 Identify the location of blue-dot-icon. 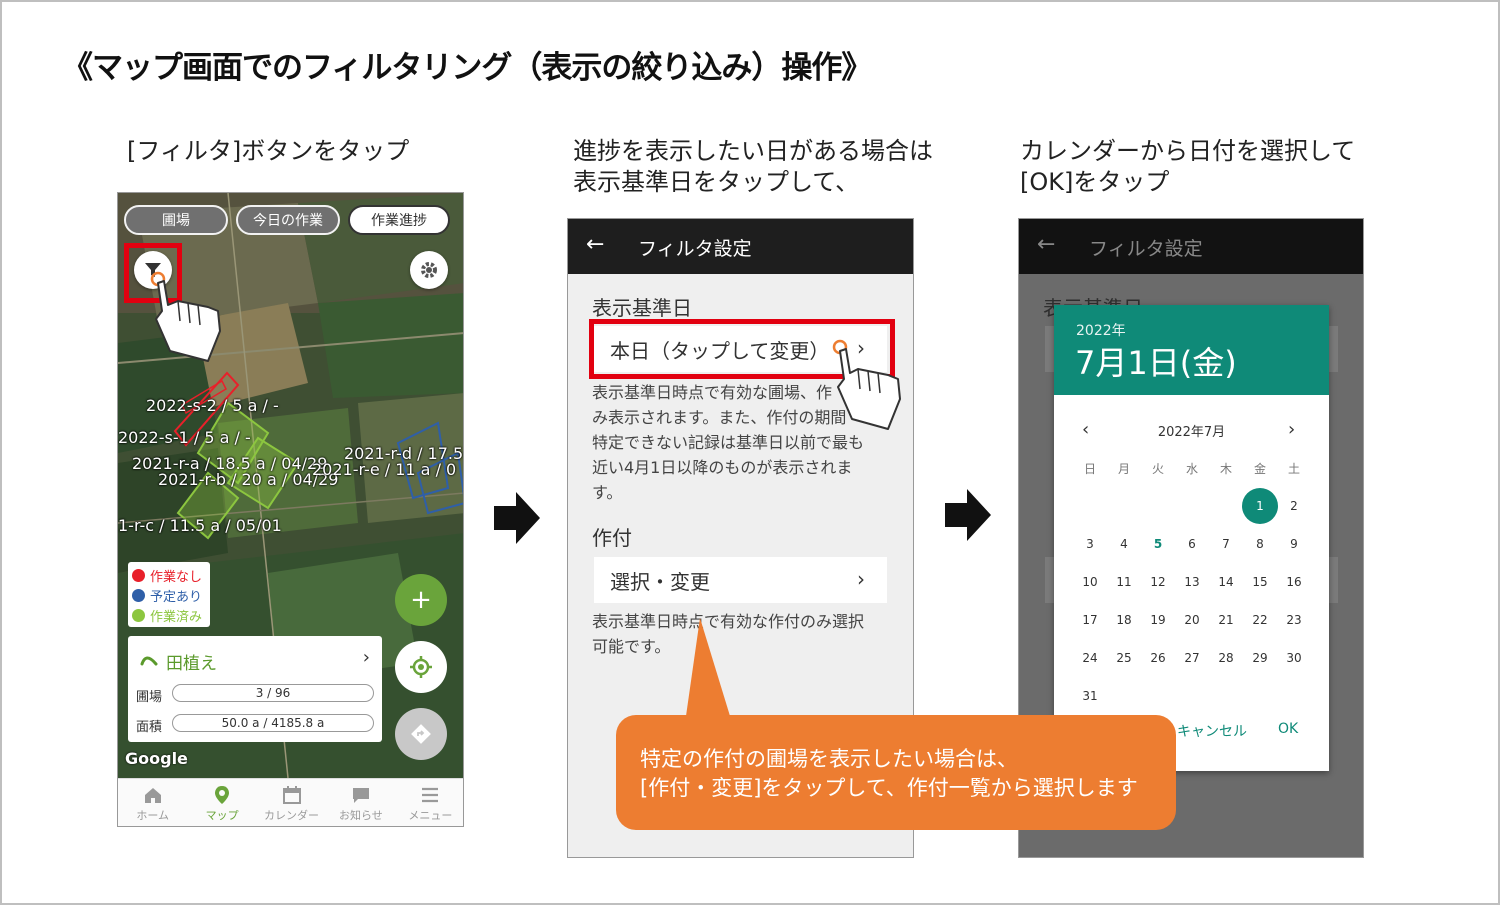
(138, 595).